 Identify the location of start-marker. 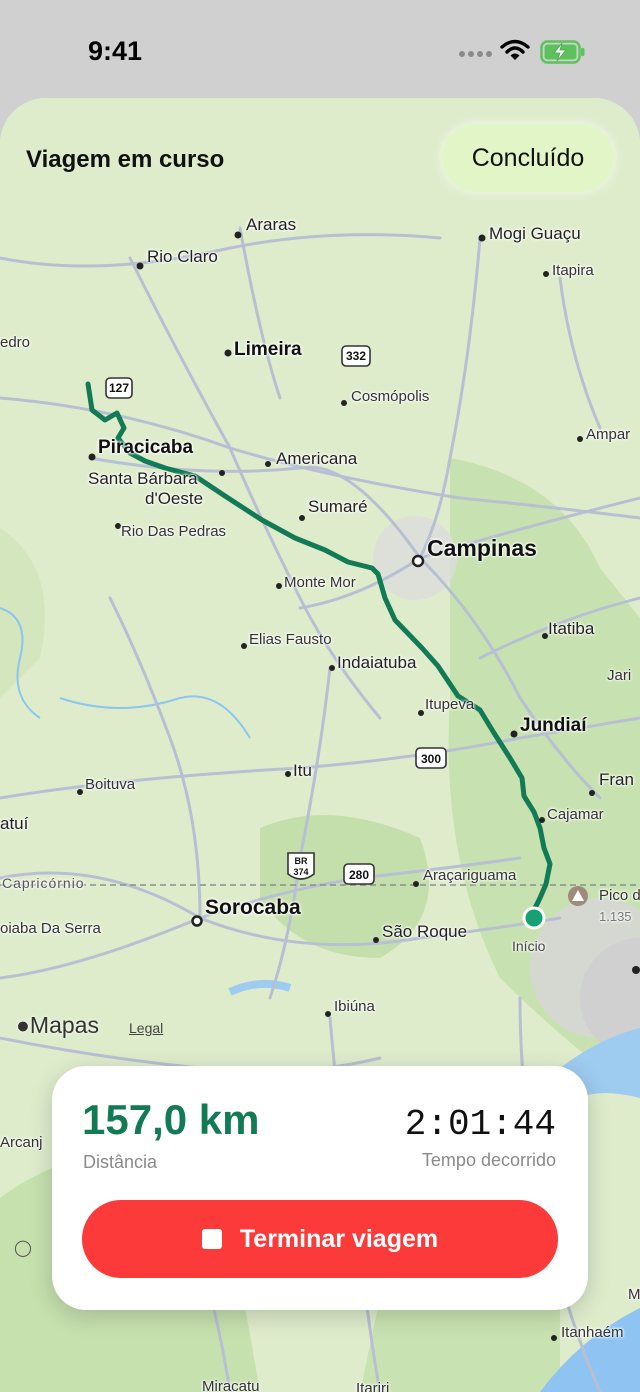
(534, 918).